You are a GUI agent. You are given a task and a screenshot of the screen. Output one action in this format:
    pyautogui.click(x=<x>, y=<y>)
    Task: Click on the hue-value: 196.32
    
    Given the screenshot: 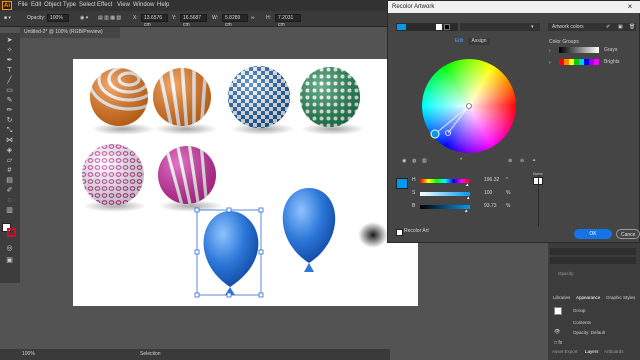 What is the action you would take?
    pyautogui.click(x=491, y=180)
    